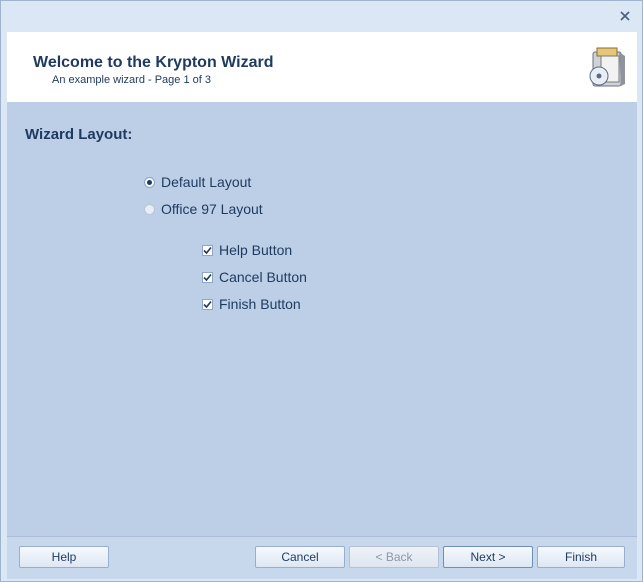 The image size is (643, 582). I want to click on checkbox-indicator-help, so click(207, 250).